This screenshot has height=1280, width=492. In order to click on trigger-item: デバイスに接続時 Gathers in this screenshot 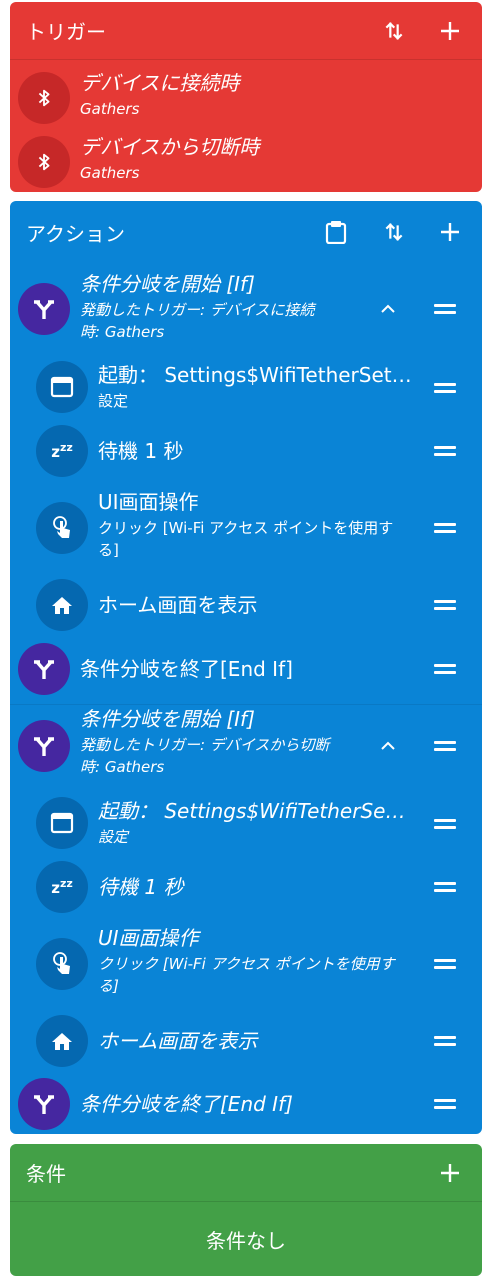, I will do `click(246, 98)`.